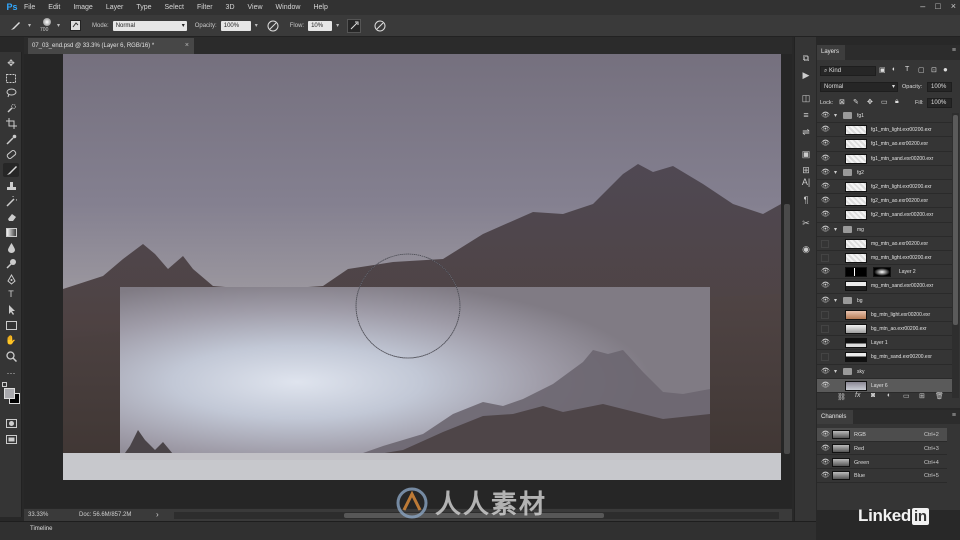 This screenshot has height=540, width=960. What do you see at coordinates (157, 514) in the screenshot?
I see `status-menu-arrow-icon: ›` at bounding box center [157, 514].